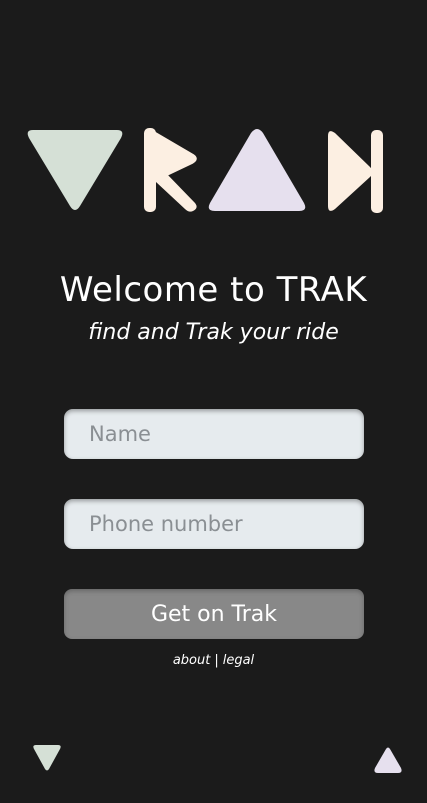 The width and height of the screenshot is (427, 803). What do you see at coordinates (355, 171) in the screenshot?
I see `logo-letter-k-icon` at bounding box center [355, 171].